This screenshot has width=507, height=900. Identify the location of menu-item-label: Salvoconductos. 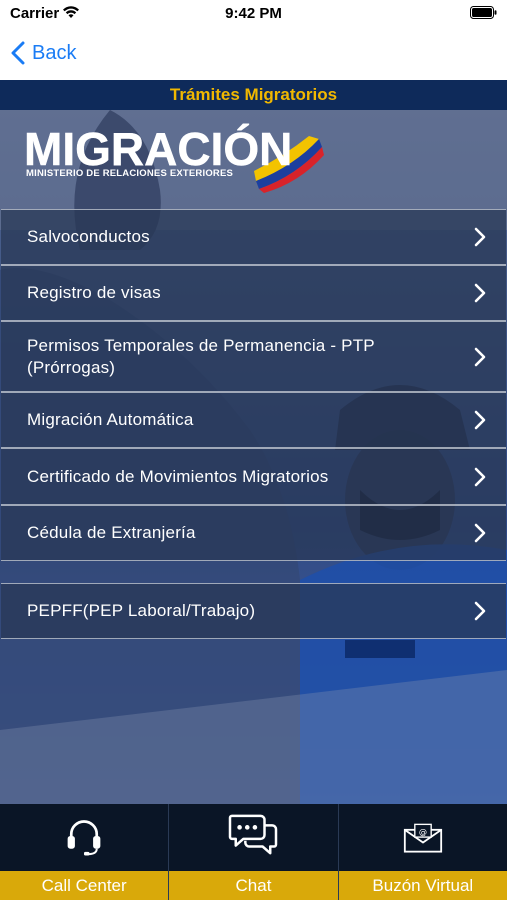
(88, 236).